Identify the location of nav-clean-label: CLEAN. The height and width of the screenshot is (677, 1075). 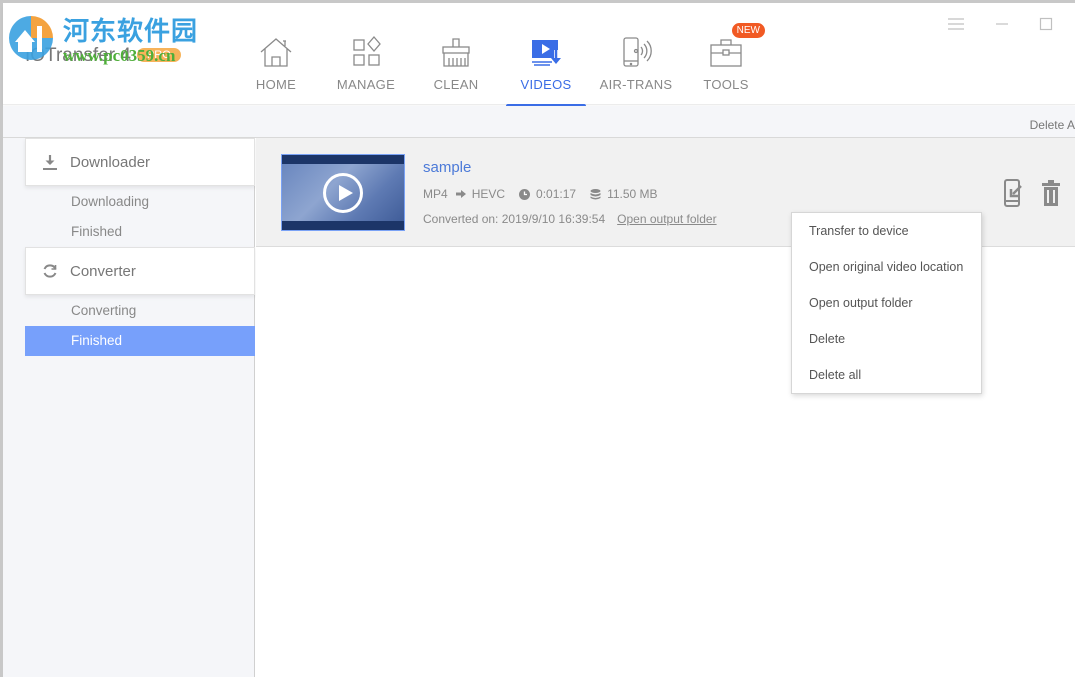
(456, 84).